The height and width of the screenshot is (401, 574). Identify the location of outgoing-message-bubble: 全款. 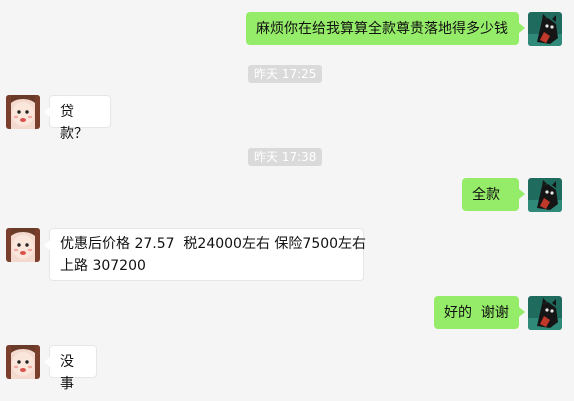
(493, 194).